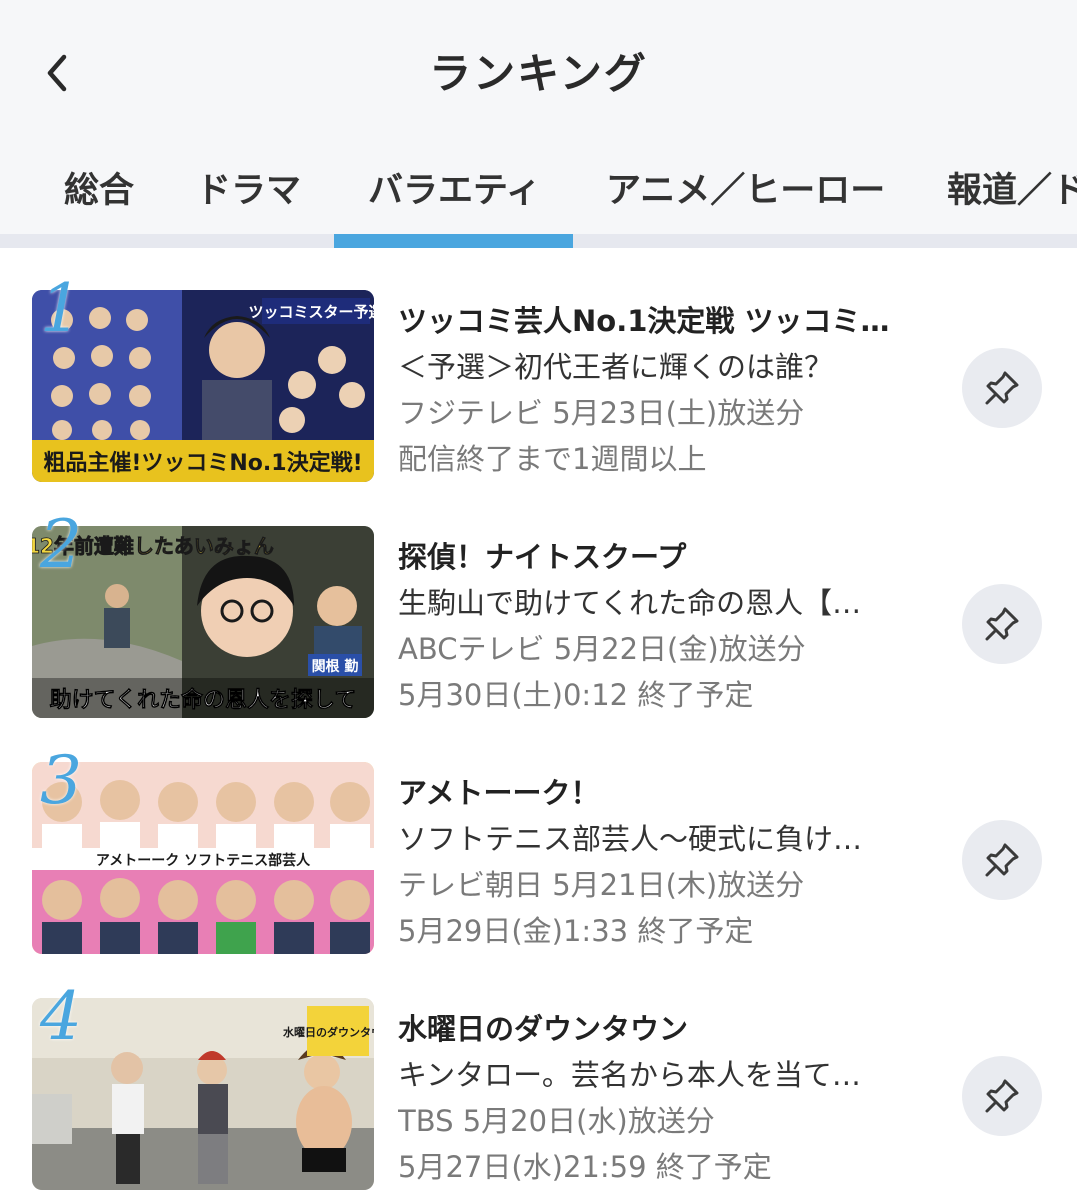 This screenshot has height=1199, width=1077. Describe the element at coordinates (602, 649) in the screenshot. I see `broadcast-info: ABCテレビ 5月22日(金)放送分` at that location.